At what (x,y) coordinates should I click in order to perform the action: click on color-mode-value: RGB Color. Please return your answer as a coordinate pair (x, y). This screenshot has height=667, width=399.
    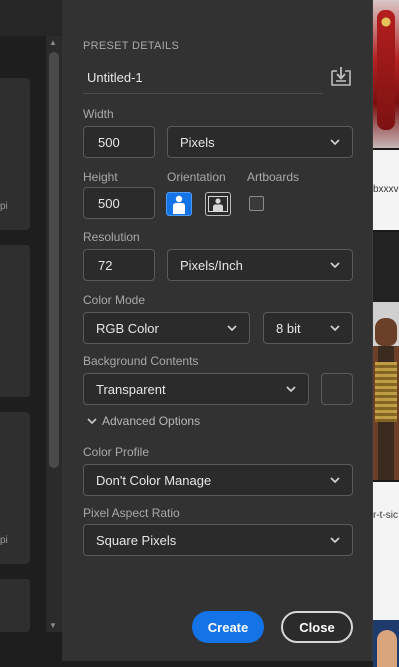
    Looking at the image, I should click on (127, 328).